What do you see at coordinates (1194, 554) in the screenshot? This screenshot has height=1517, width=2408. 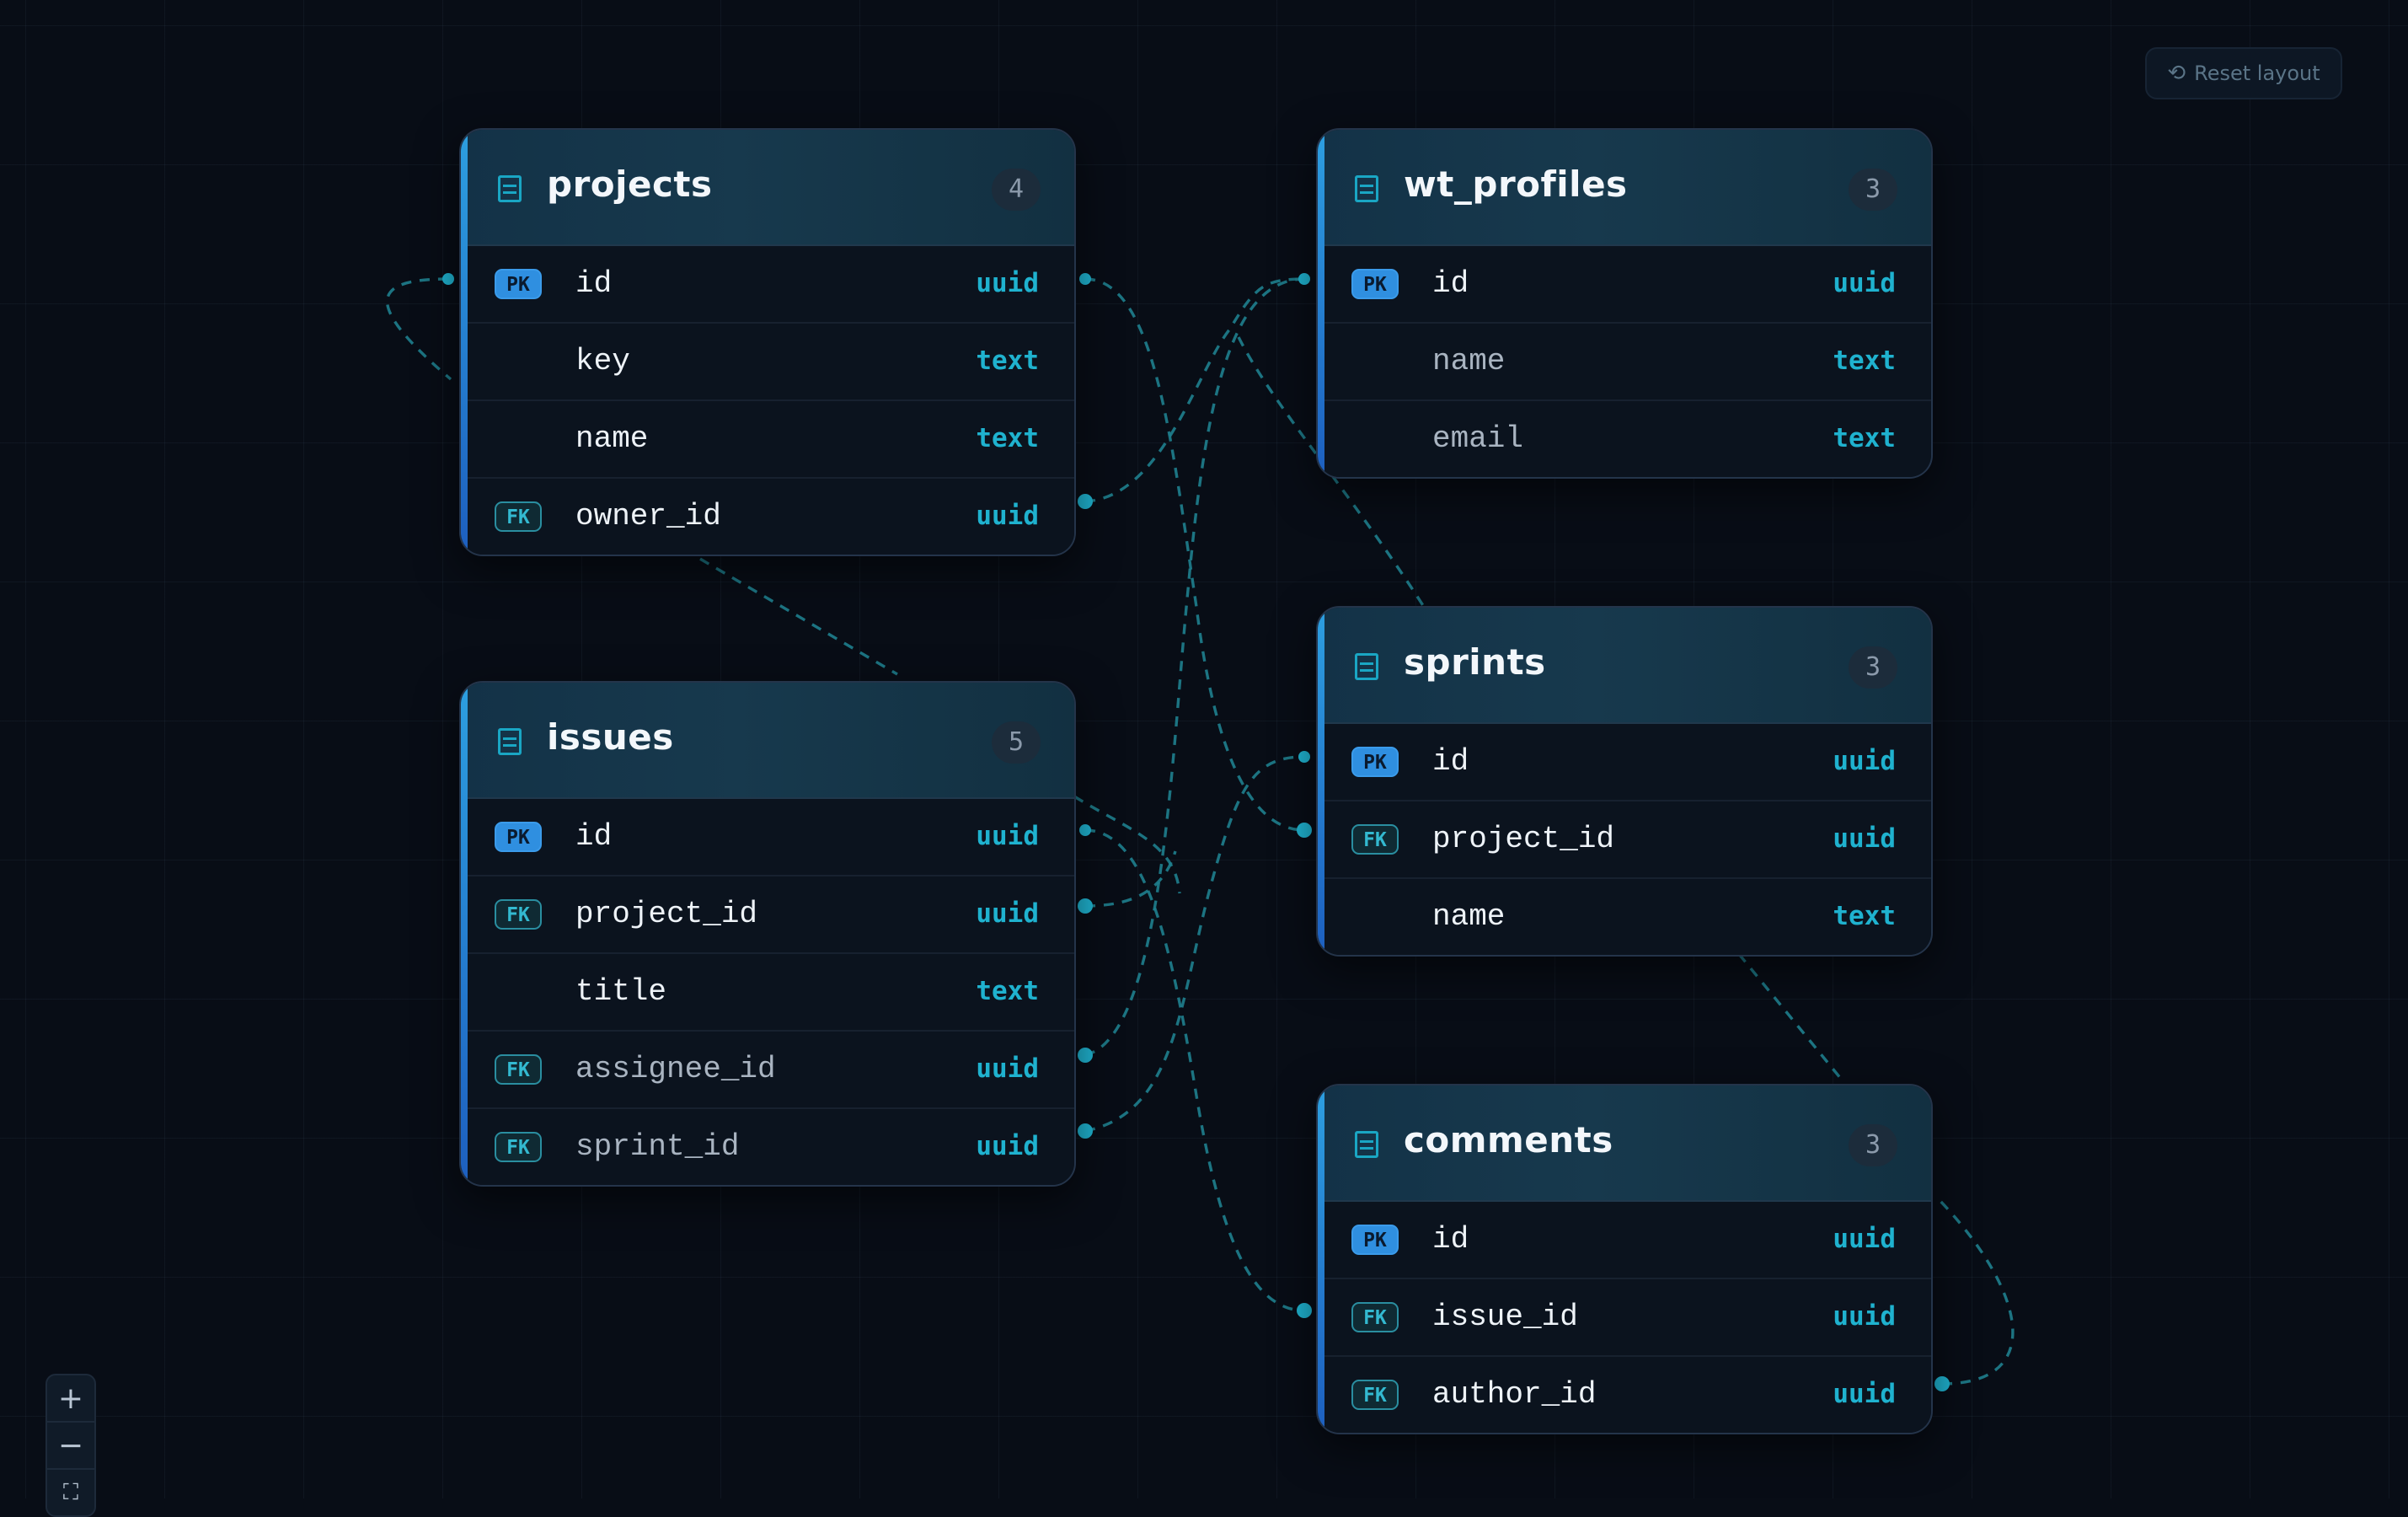 I see `edge-projects-id-sprints` at bounding box center [1194, 554].